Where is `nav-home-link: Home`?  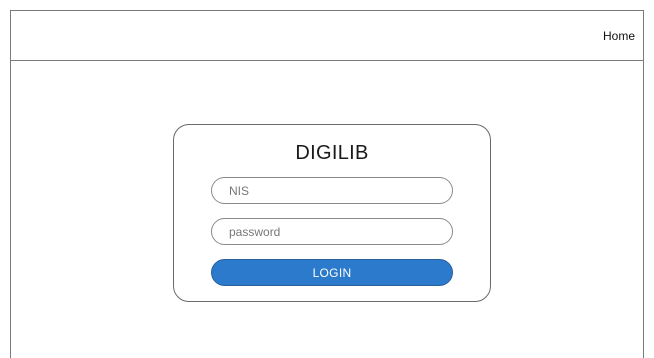
nav-home-link: Home is located at coordinates (619, 36).